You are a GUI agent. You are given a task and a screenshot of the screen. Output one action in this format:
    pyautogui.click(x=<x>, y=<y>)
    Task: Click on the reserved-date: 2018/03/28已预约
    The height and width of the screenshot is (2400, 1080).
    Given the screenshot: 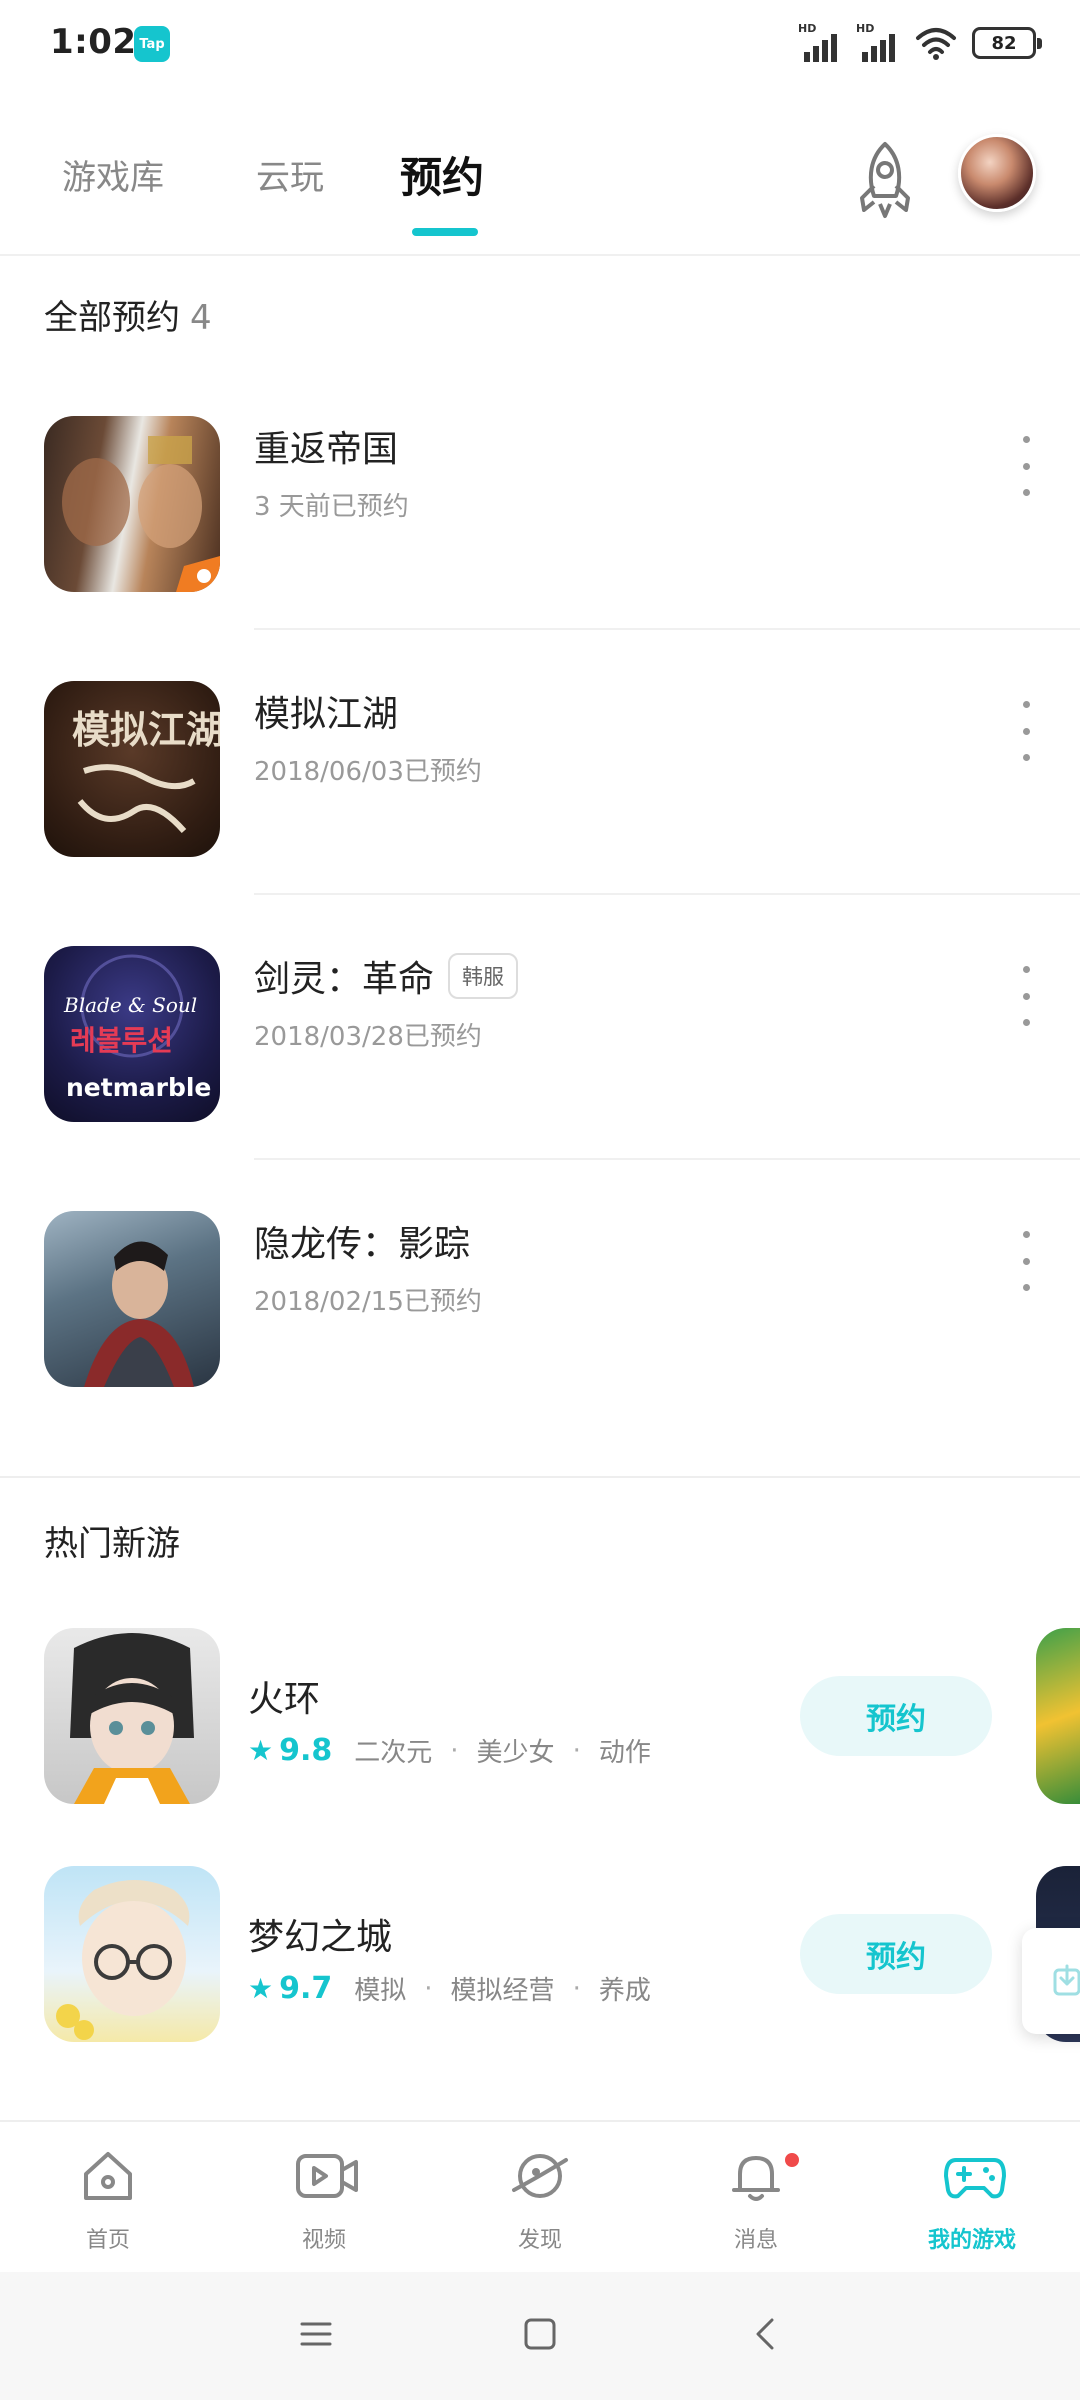 What is the action you would take?
    pyautogui.click(x=368, y=1037)
    